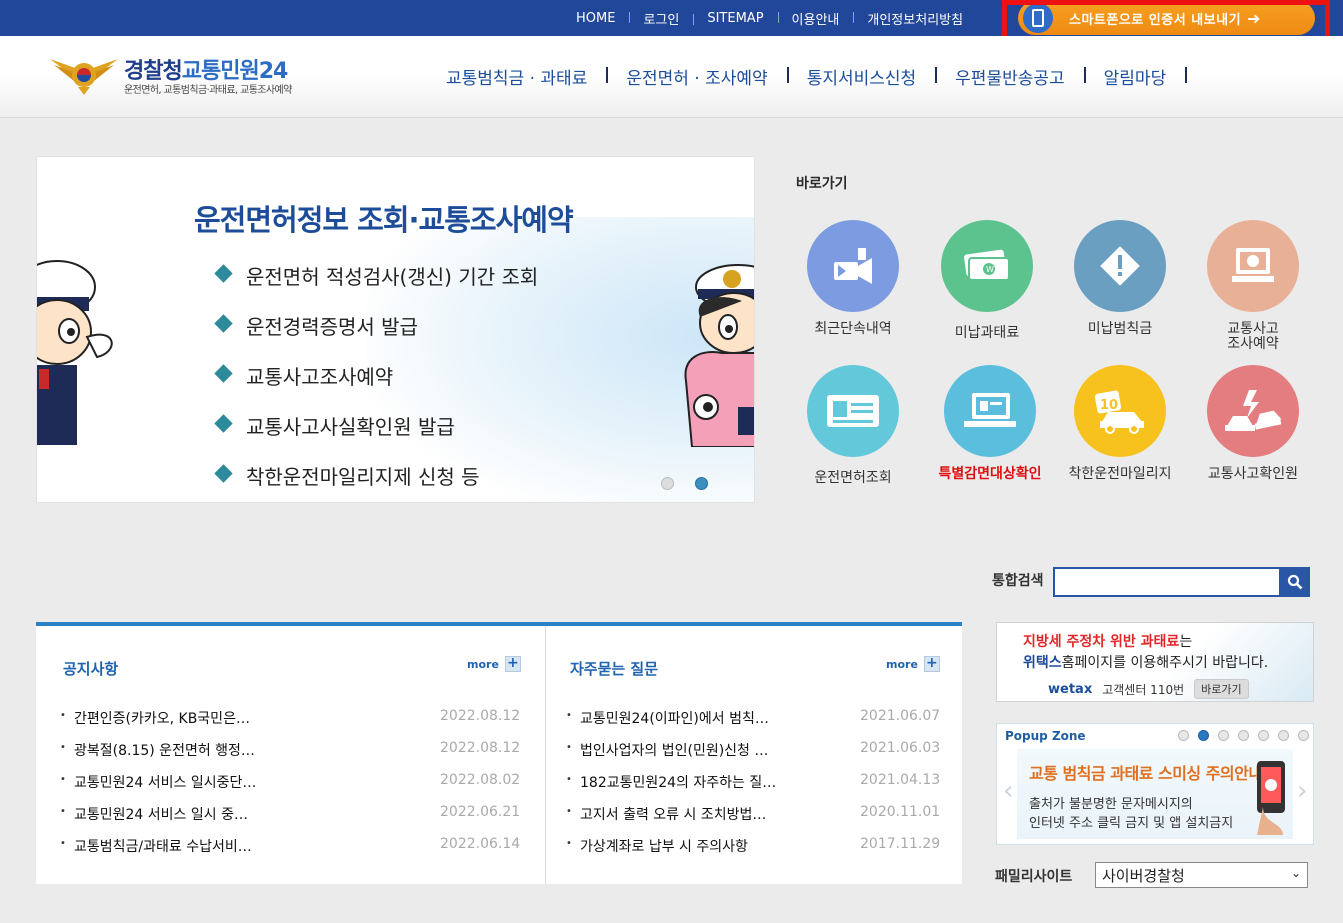 This screenshot has width=1343, height=923. I want to click on site-logo: 경찰청교통민원24 운전면허, 교통범칙금·과태료, 교통조사예약, so click(193, 76).